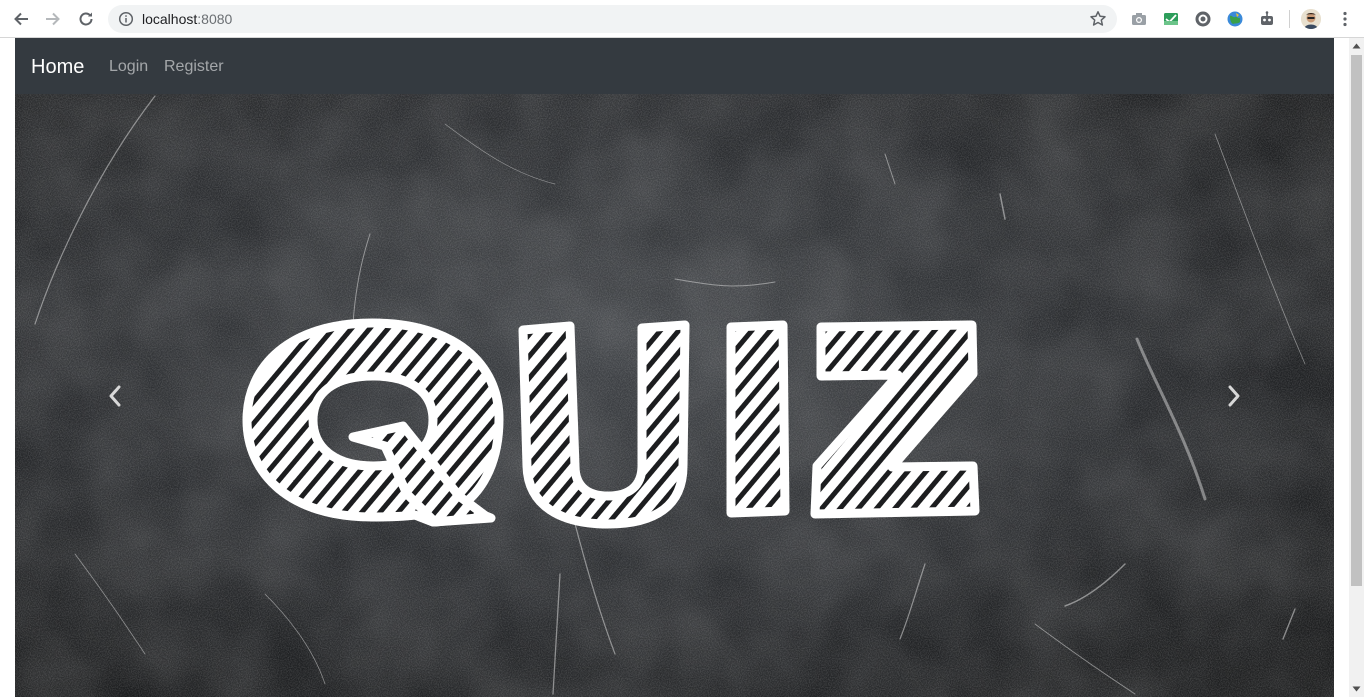 The width and height of the screenshot is (1364, 697). I want to click on reload-icon, so click(86, 19).